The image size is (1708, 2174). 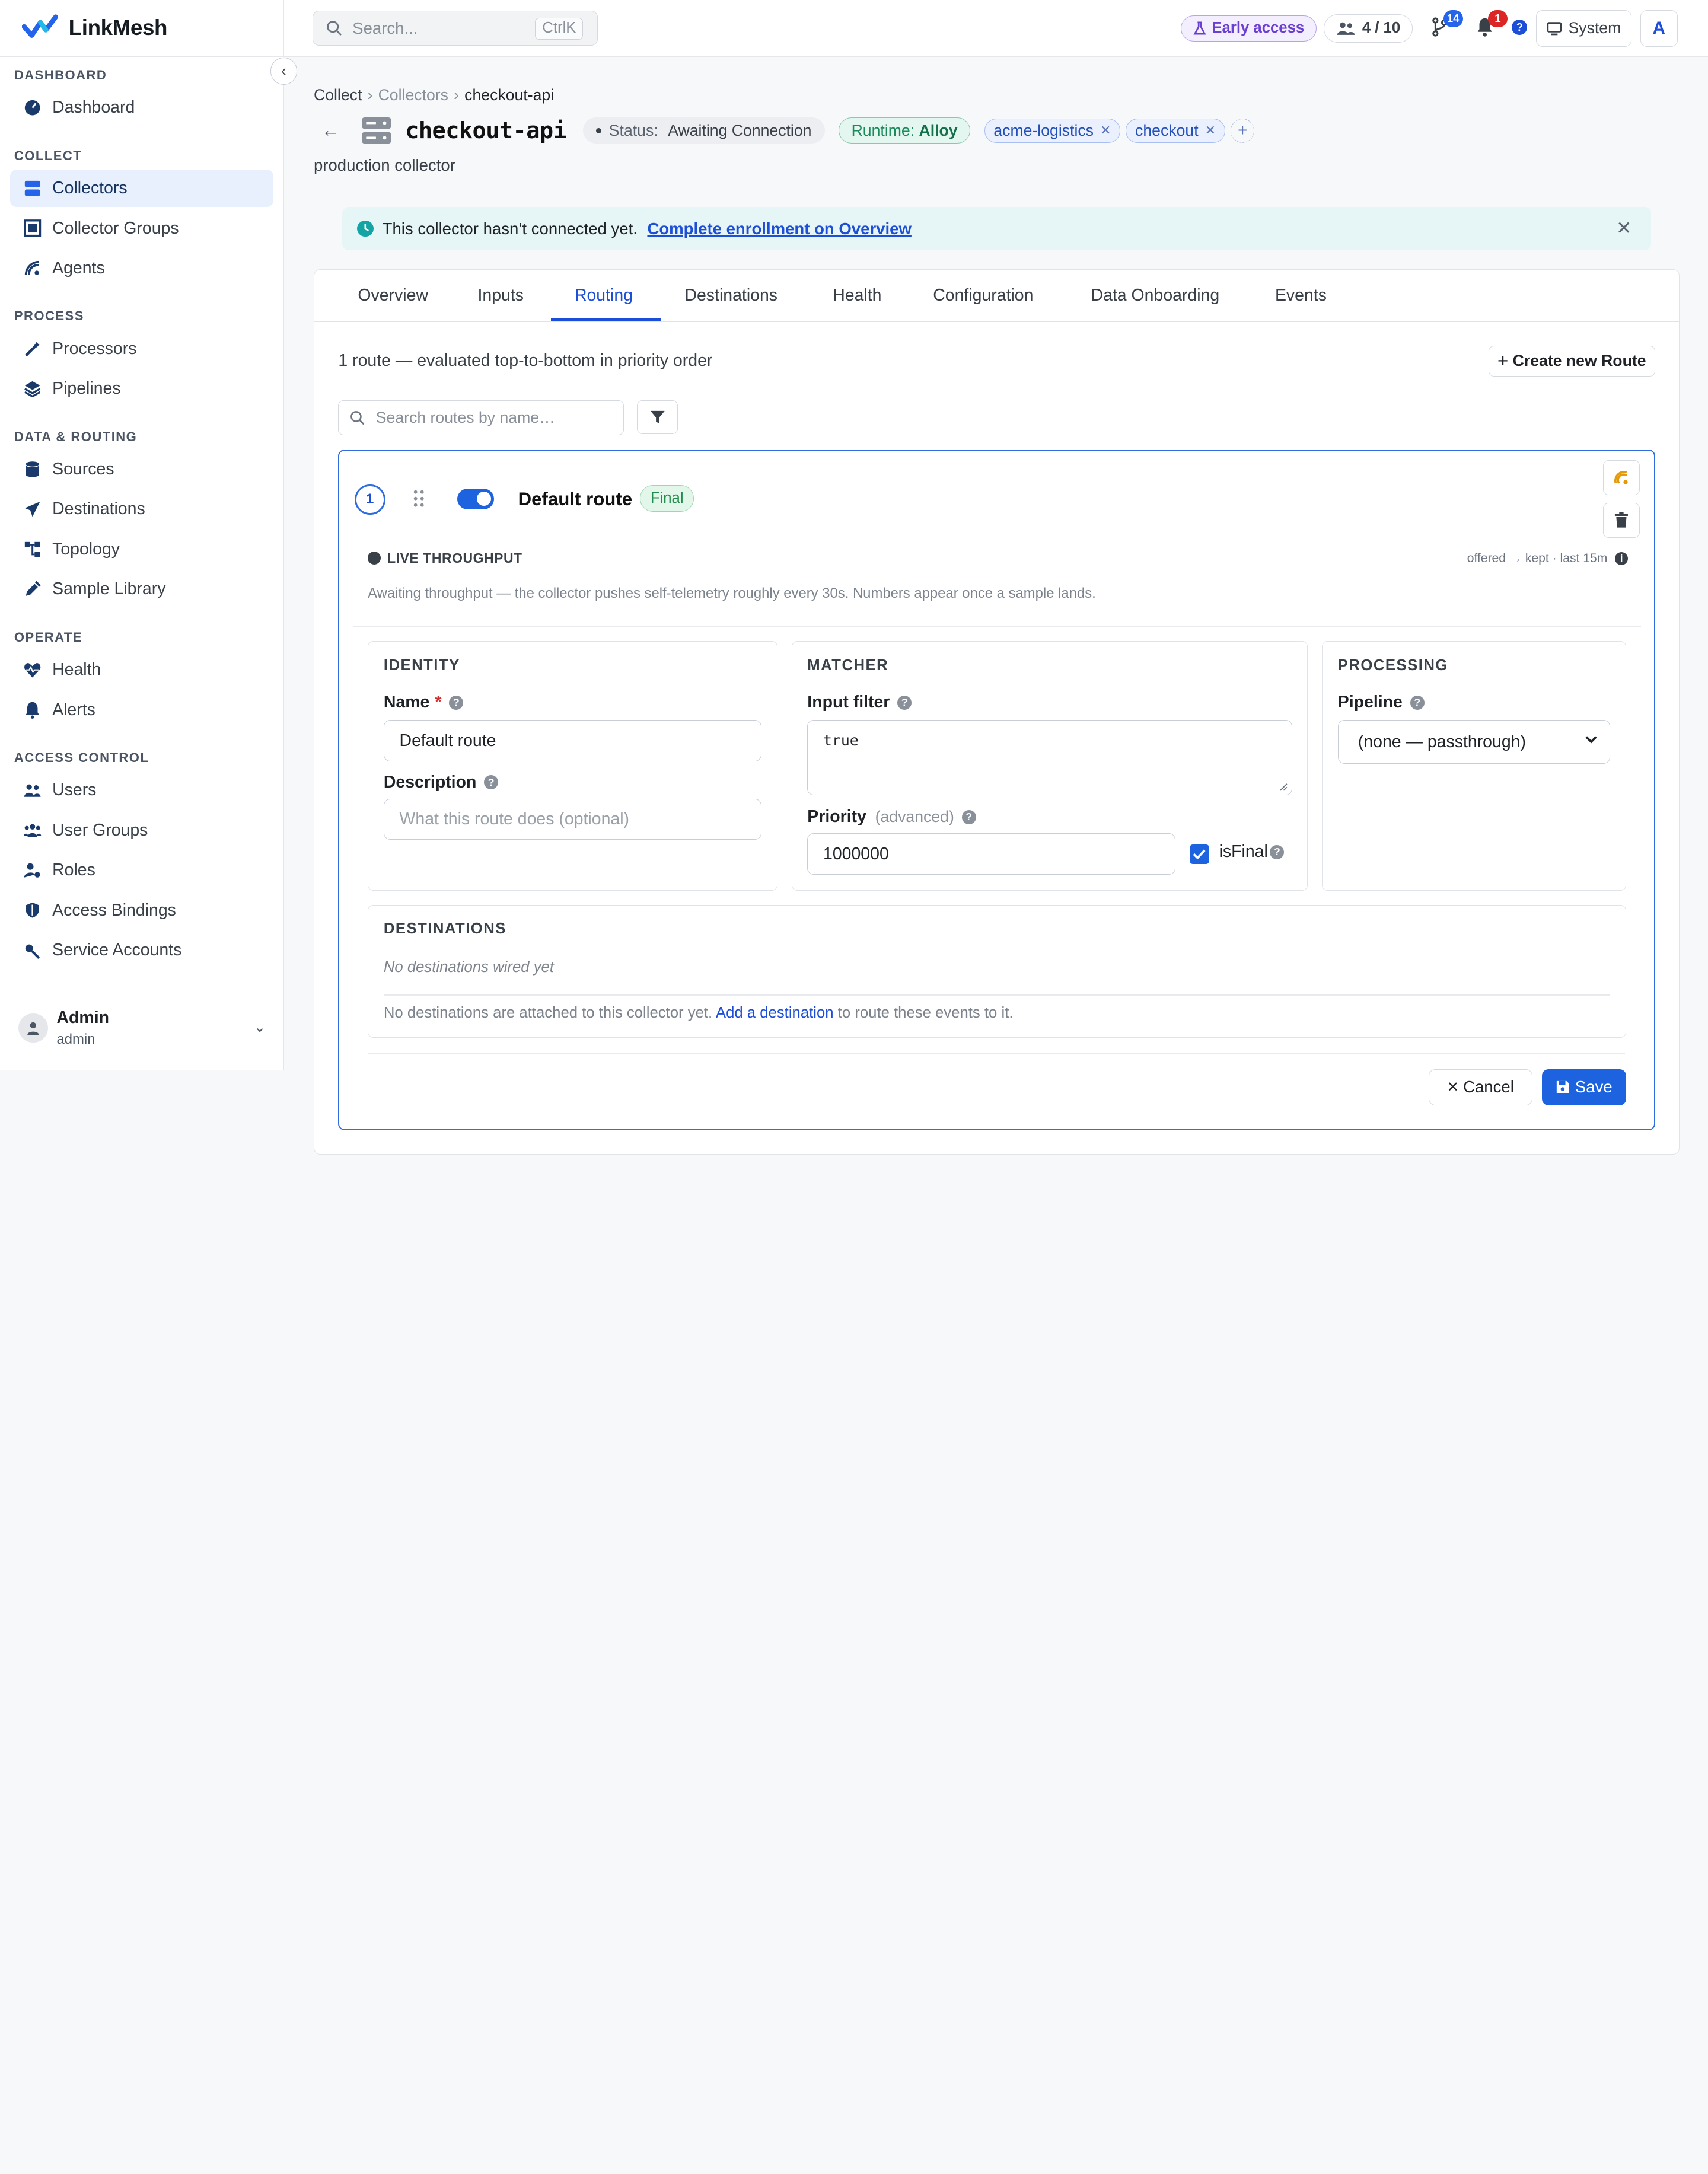 I want to click on save-icon, so click(x=1563, y=1087).